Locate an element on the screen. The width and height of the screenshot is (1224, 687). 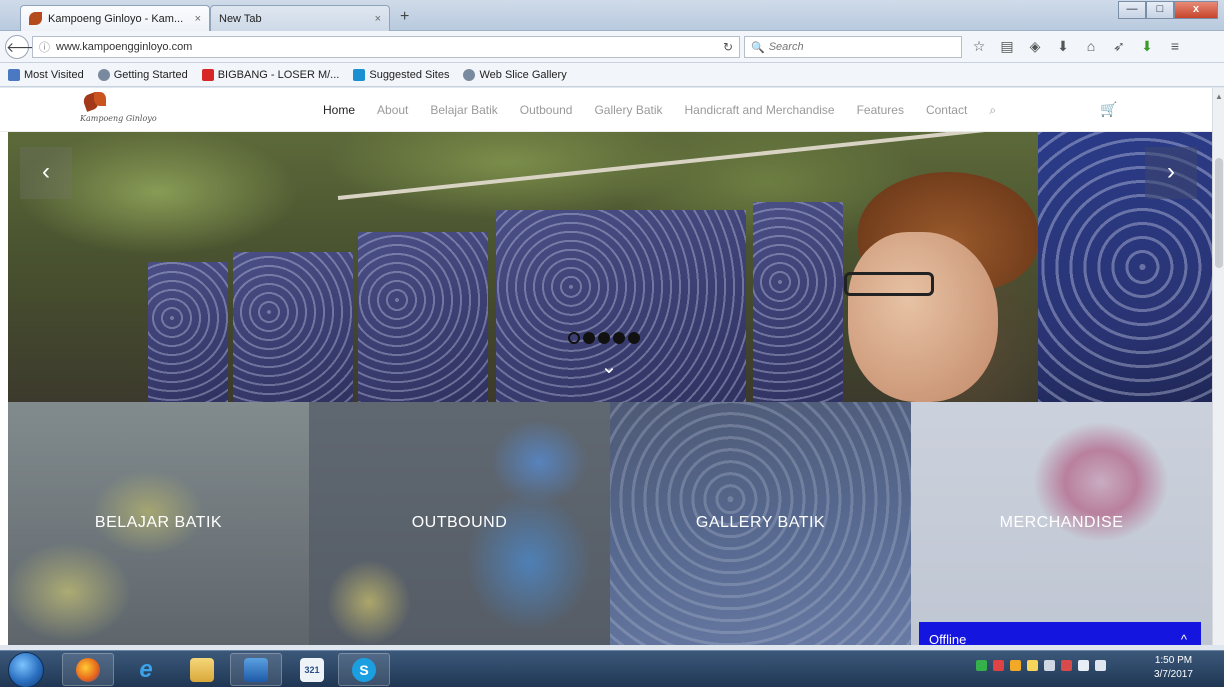
nav-gallery-batik: Gallery Batik is located at coordinates (628, 110).